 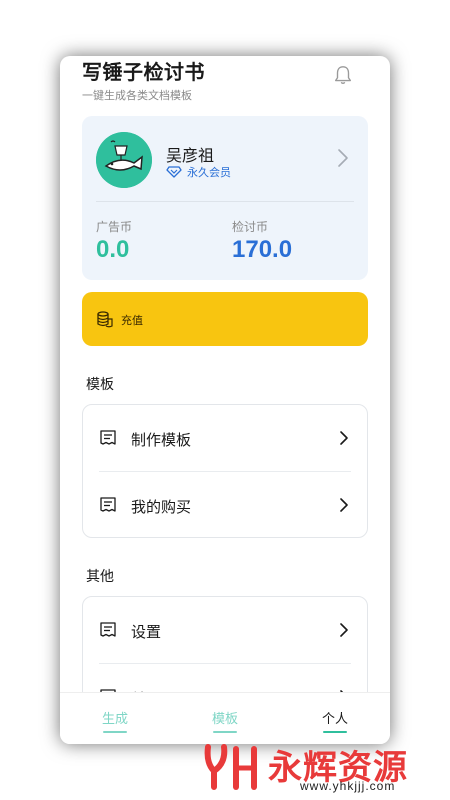 What do you see at coordinates (190, 156) in the screenshot?
I see `user-name: 吴彦祖` at bounding box center [190, 156].